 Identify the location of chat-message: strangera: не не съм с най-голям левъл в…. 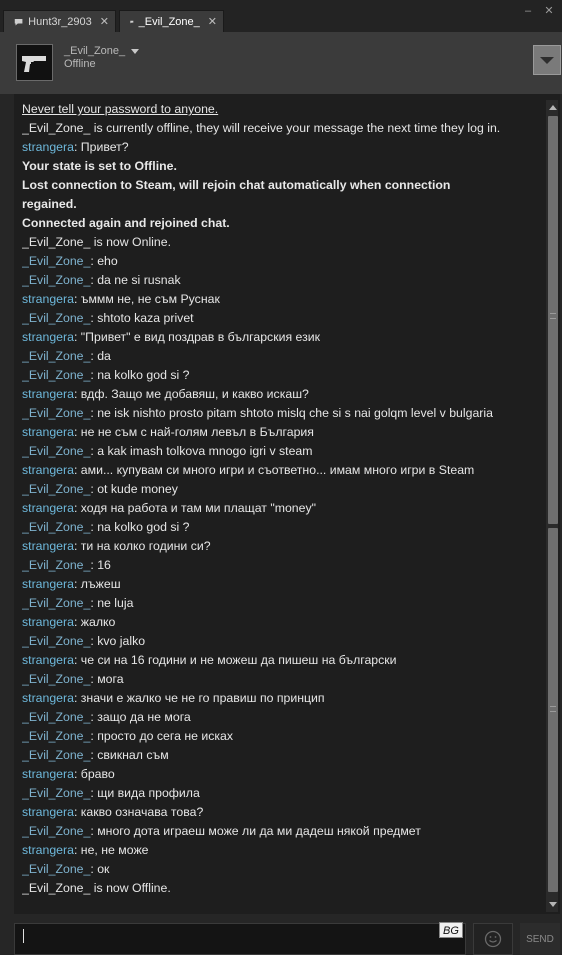
(282, 432).